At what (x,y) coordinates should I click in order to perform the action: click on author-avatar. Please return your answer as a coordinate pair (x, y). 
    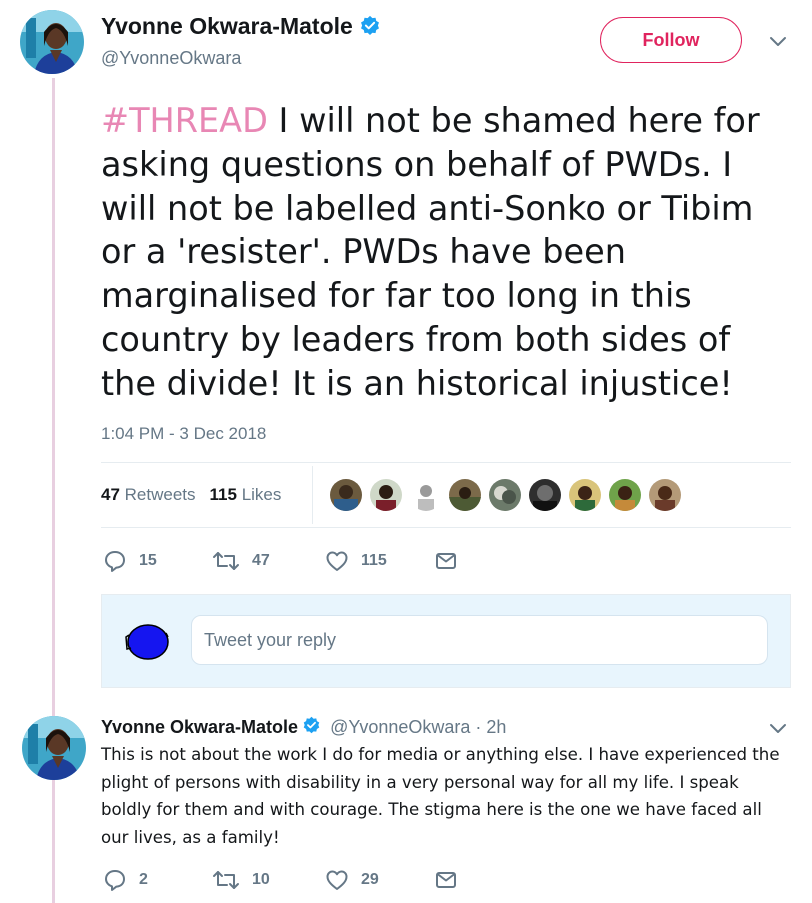
    Looking at the image, I should click on (52, 42).